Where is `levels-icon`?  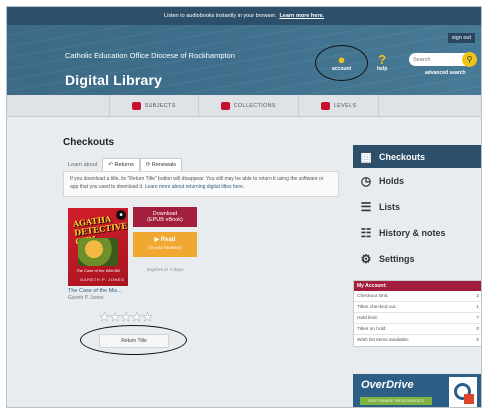 levels-icon is located at coordinates (325, 105).